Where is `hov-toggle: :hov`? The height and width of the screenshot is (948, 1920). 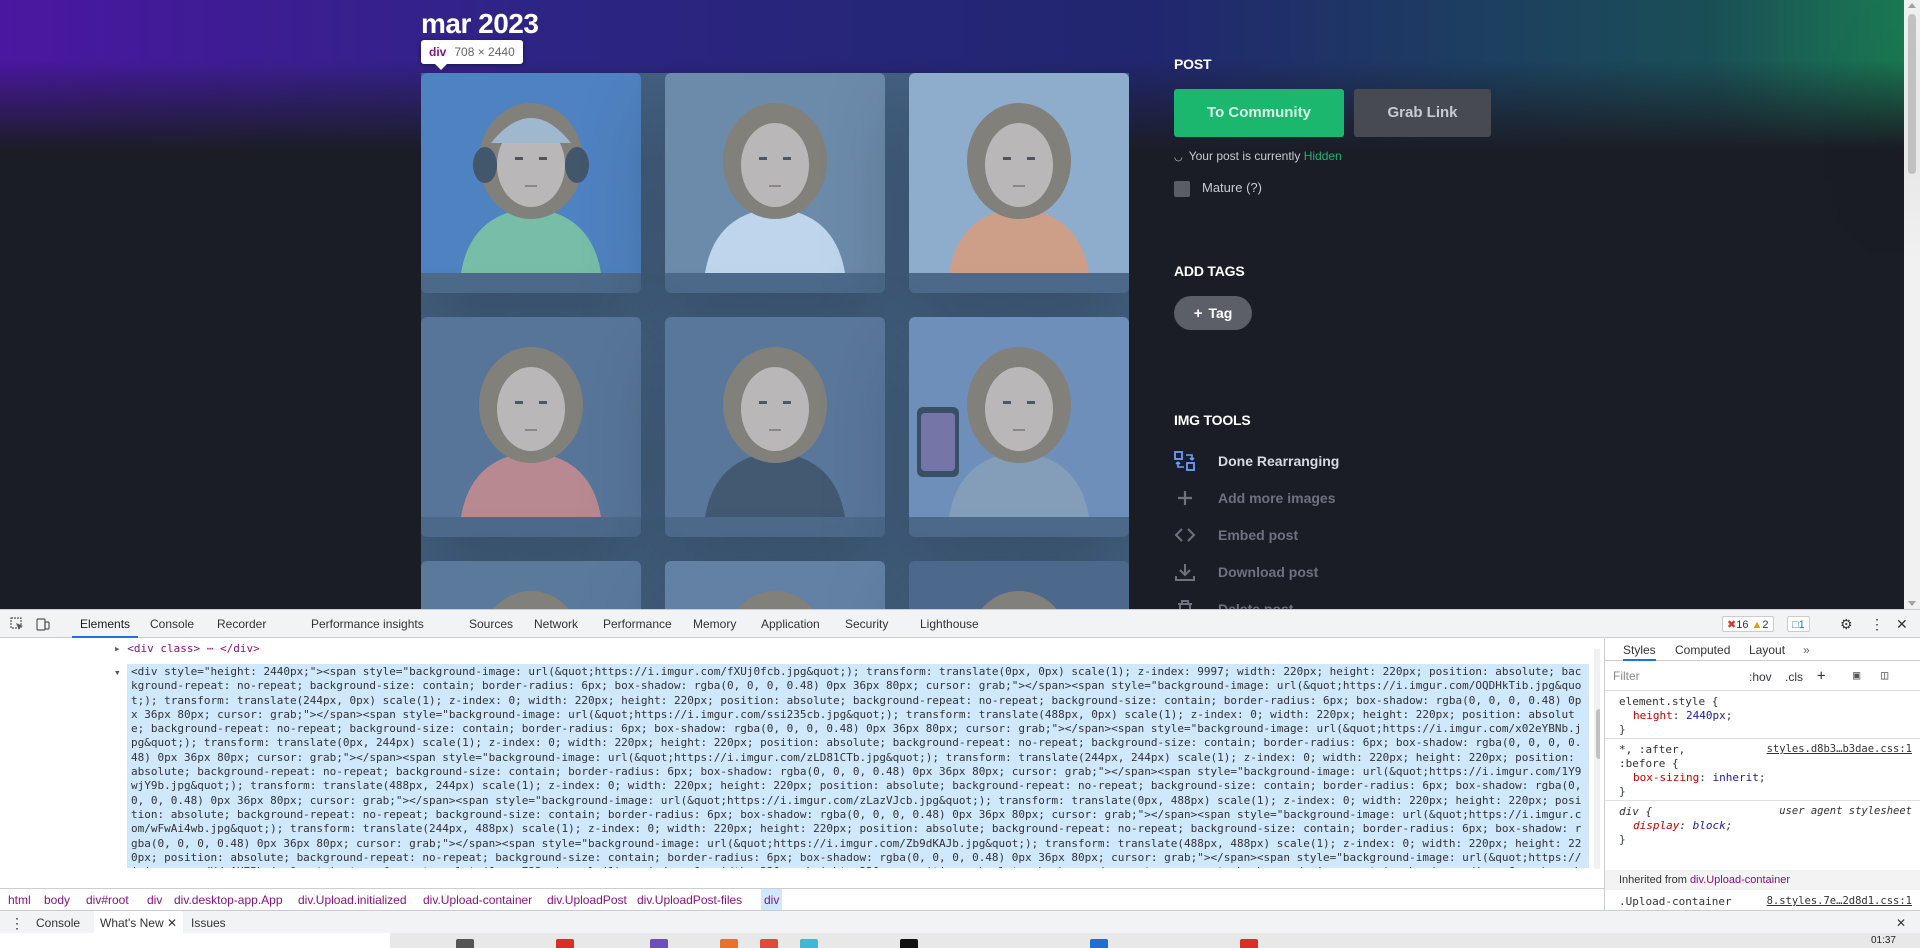
hov-toggle: :hov is located at coordinates (1760, 677).